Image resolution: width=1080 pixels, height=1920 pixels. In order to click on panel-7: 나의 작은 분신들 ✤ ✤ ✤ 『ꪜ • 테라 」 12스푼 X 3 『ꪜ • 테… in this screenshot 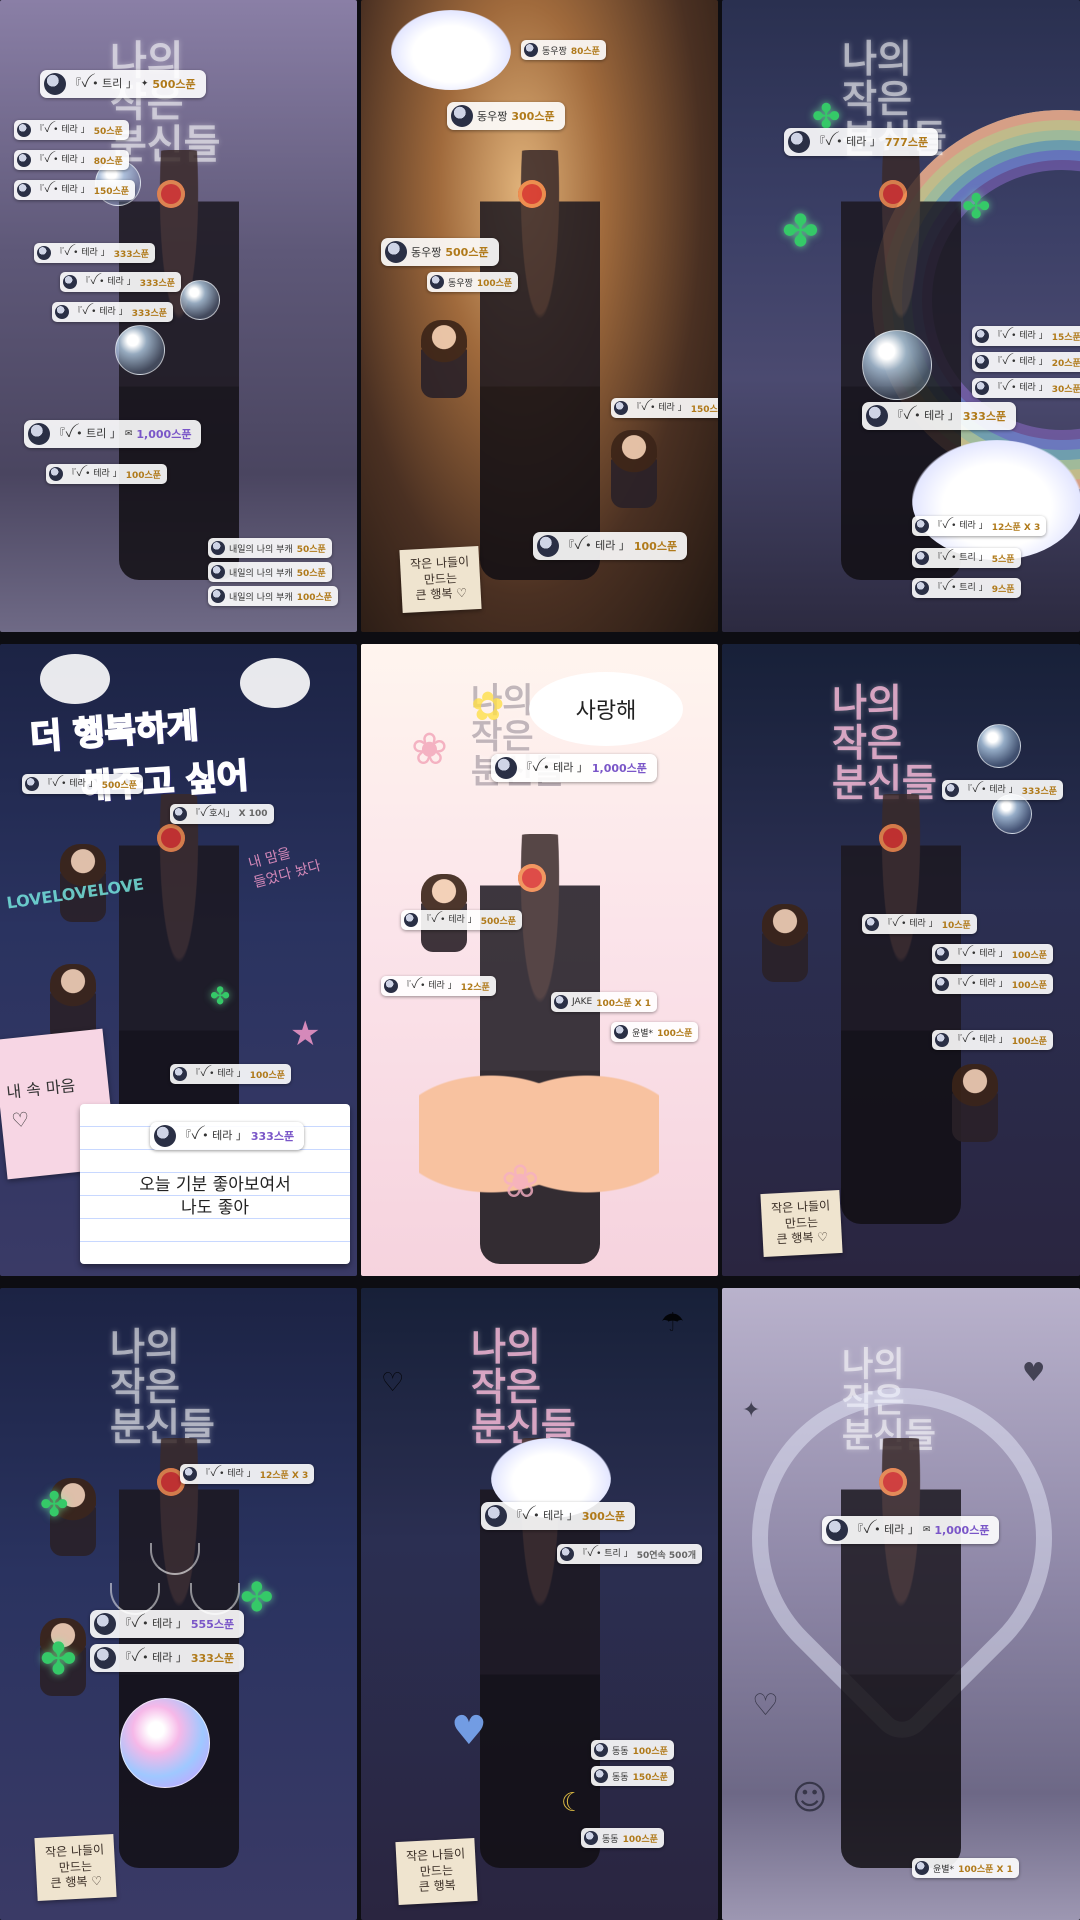, I will do `click(178, 1604)`.